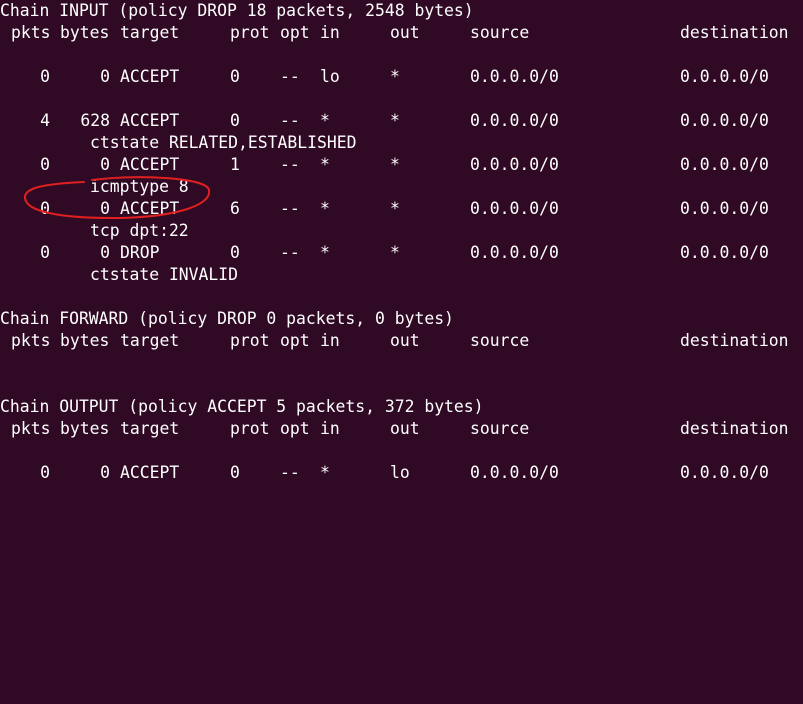 This screenshot has height=704, width=803. Describe the element at coordinates (223, 142) in the screenshot. I see `rule-extra: ctstate RELATED,ESTABLISHED` at that location.